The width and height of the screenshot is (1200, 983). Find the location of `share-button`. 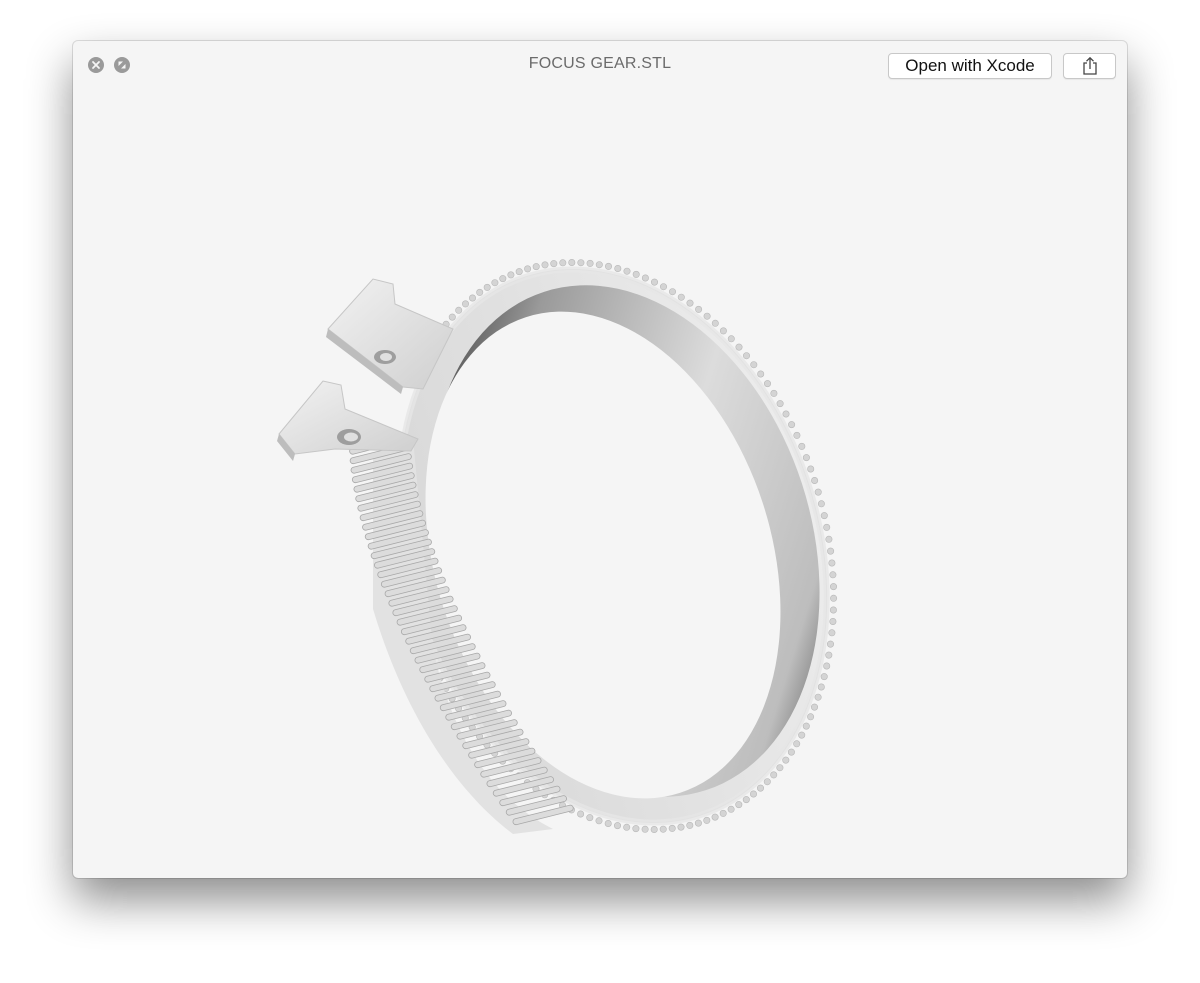

share-button is located at coordinates (1089, 66).